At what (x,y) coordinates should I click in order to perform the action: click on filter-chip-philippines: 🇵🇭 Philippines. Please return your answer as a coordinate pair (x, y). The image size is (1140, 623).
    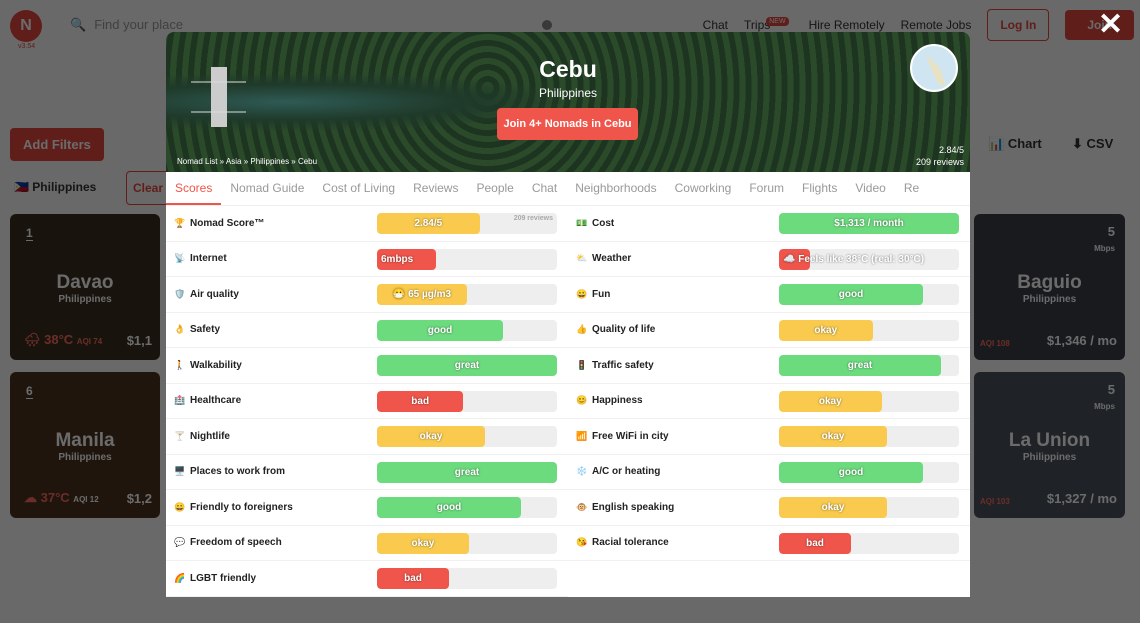
    Looking at the image, I should click on (55, 187).